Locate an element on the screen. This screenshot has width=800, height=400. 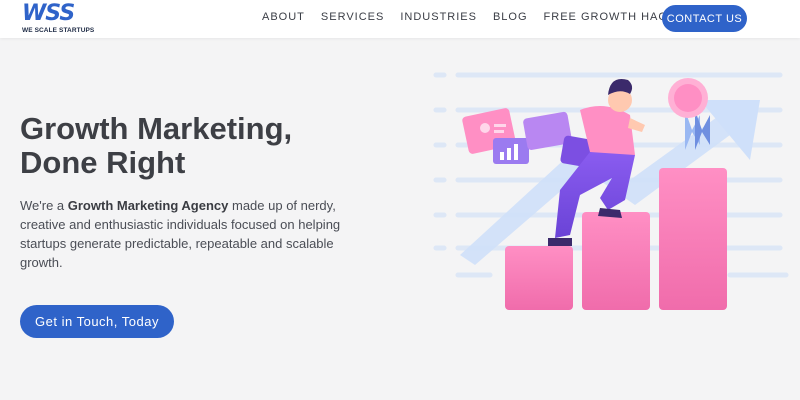
hero-desc-prefix: We're a is located at coordinates (44, 205).